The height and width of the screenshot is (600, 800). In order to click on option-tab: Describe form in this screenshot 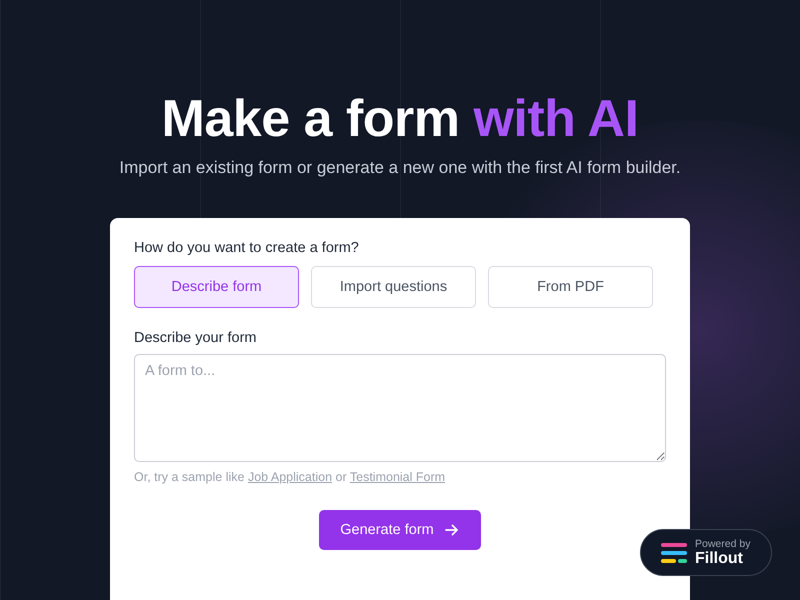, I will do `click(216, 287)`.